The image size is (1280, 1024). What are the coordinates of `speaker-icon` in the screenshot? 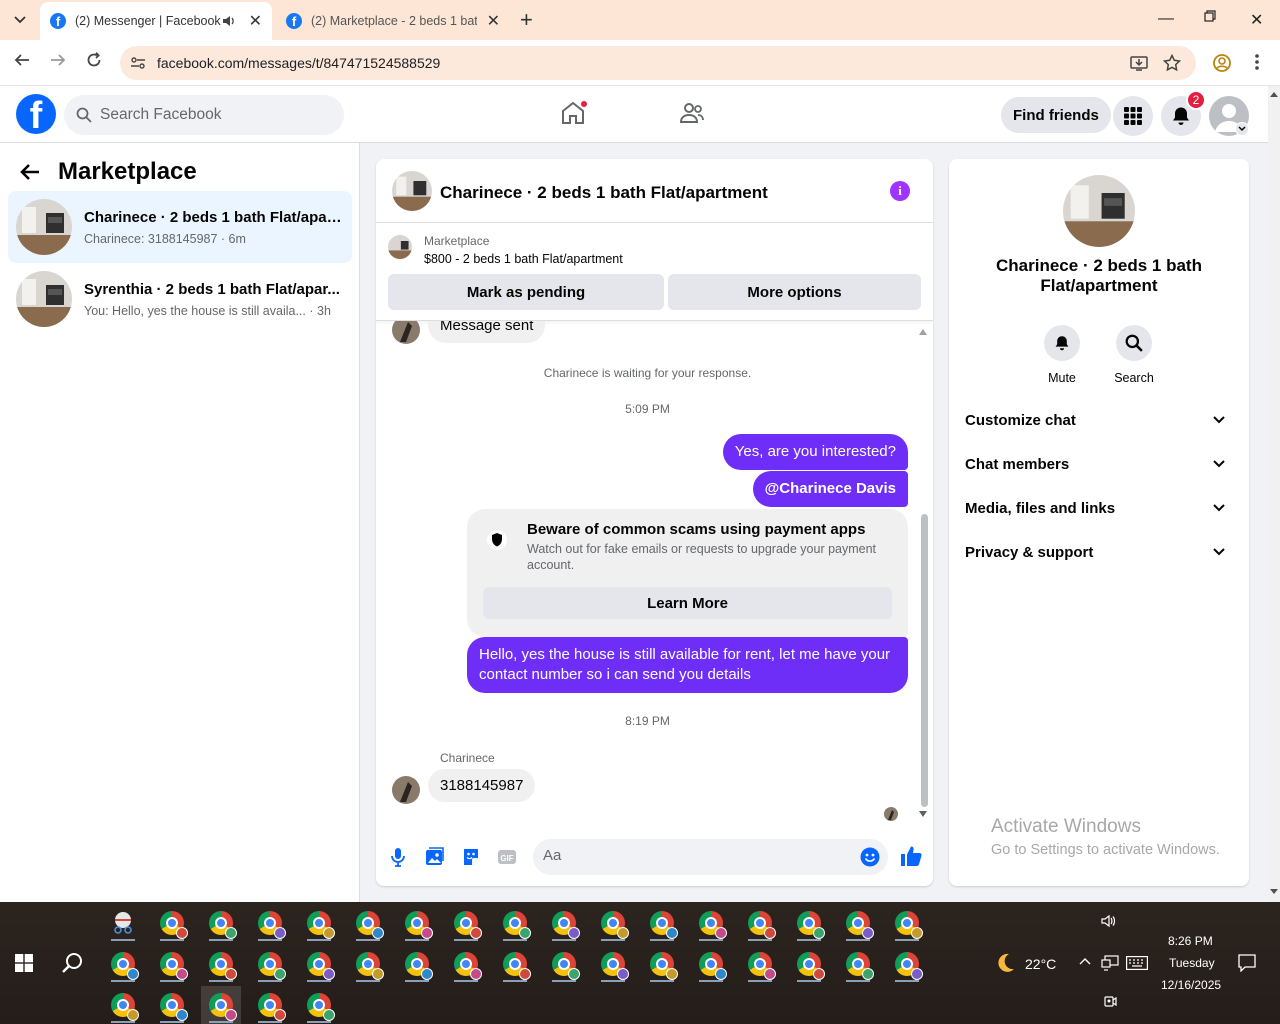 It's located at (229, 21).